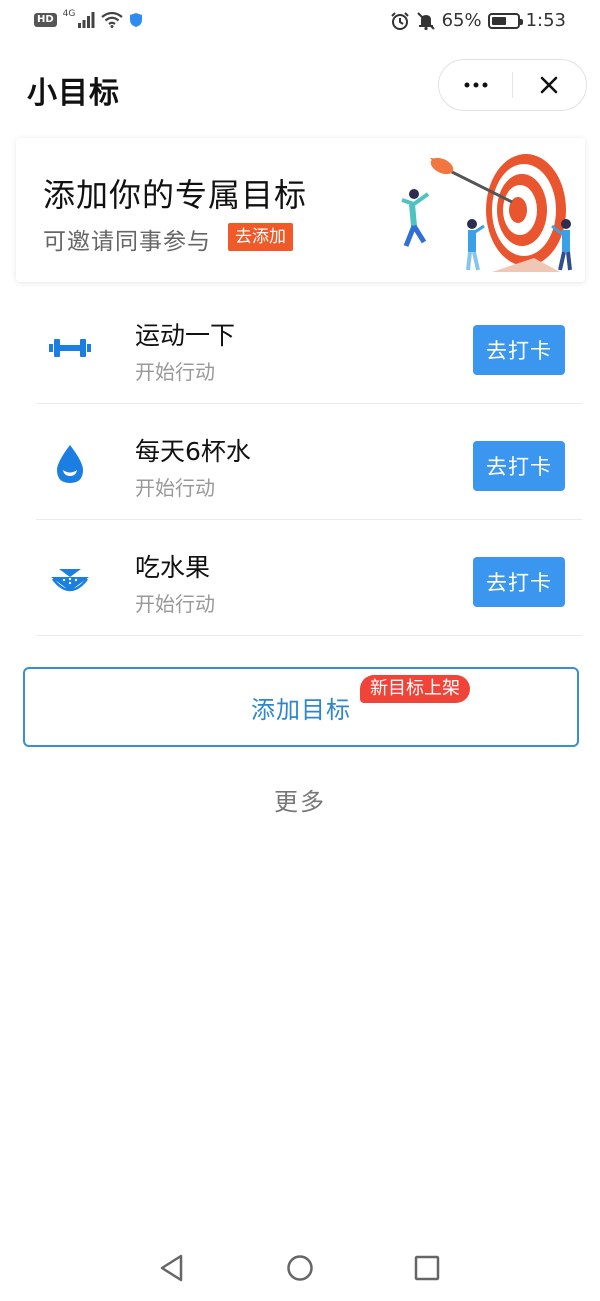 The height and width of the screenshot is (1301, 600). What do you see at coordinates (399, 20) in the screenshot?
I see `alarm-icon` at bounding box center [399, 20].